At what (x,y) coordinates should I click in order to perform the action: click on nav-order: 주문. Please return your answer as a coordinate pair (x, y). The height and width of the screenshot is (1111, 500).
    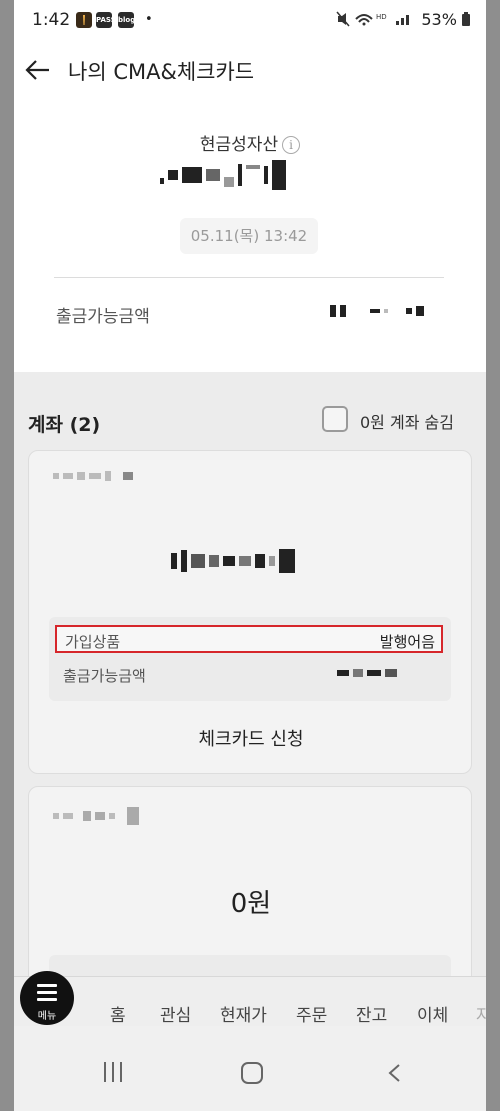
    Looking at the image, I should click on (311, 1013).